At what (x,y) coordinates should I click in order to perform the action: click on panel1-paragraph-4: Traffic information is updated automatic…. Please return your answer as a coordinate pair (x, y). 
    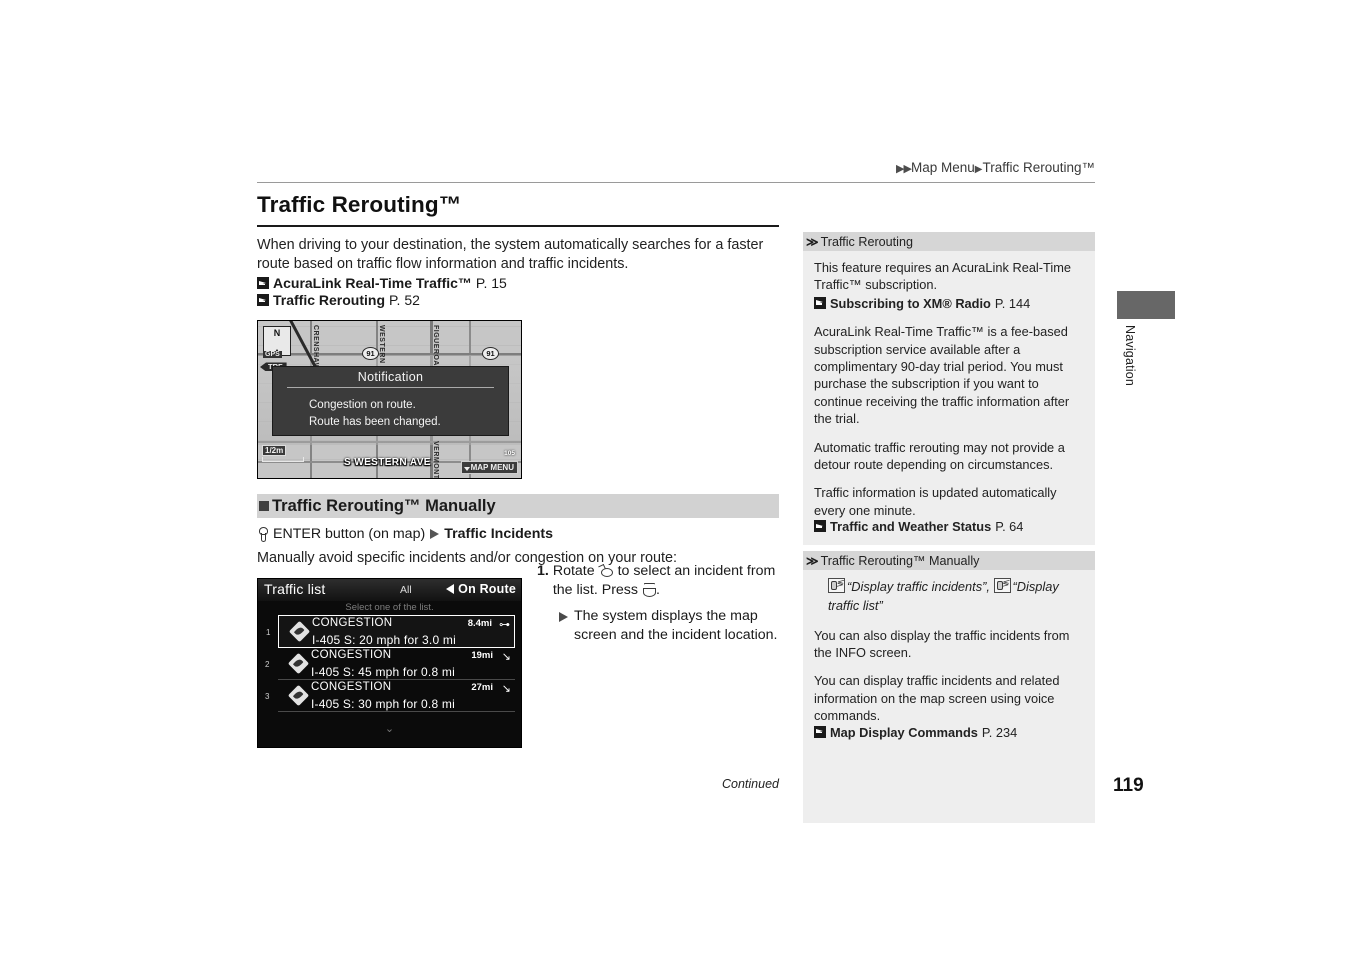
    Looking at the image, I should click on (935, 501).